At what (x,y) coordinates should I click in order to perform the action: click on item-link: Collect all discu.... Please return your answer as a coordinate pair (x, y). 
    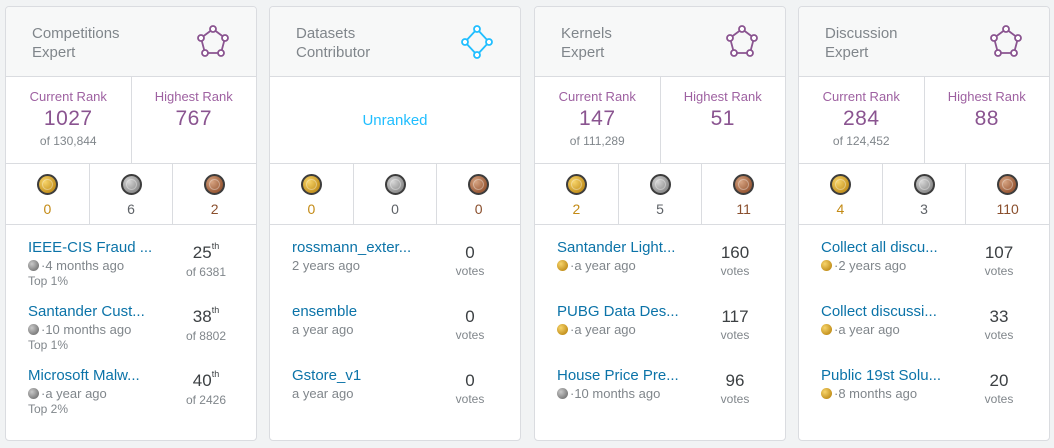
    Looking at the image, I should click on (891, 244).